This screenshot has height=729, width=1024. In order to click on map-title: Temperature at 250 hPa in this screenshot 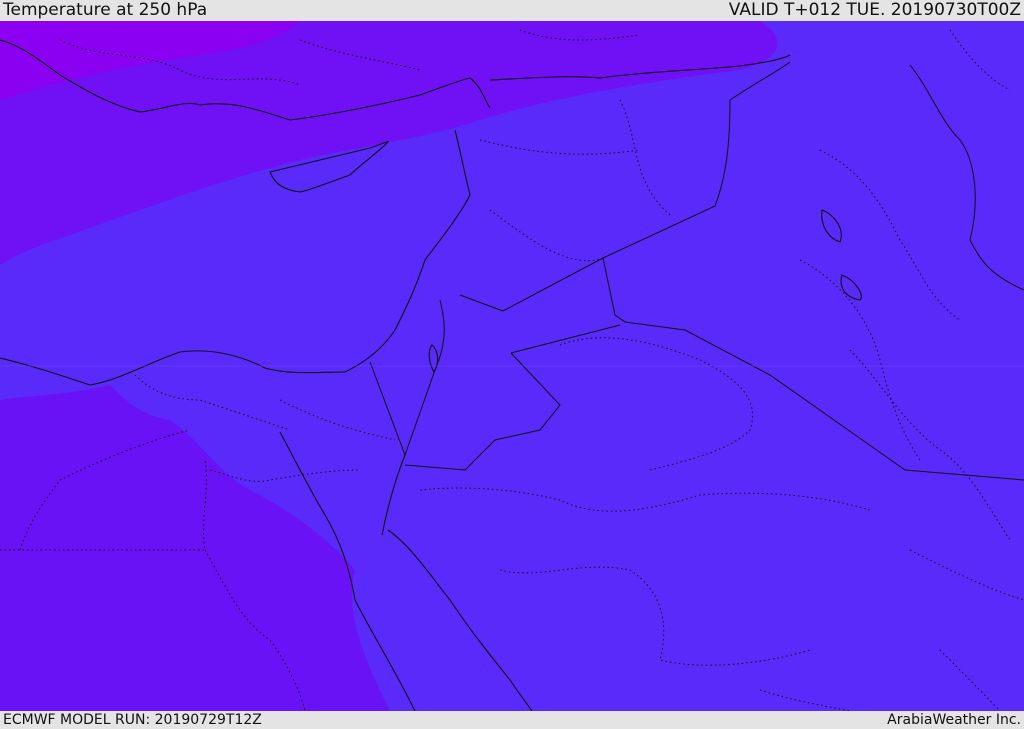, I will do `click(105, 10)`.